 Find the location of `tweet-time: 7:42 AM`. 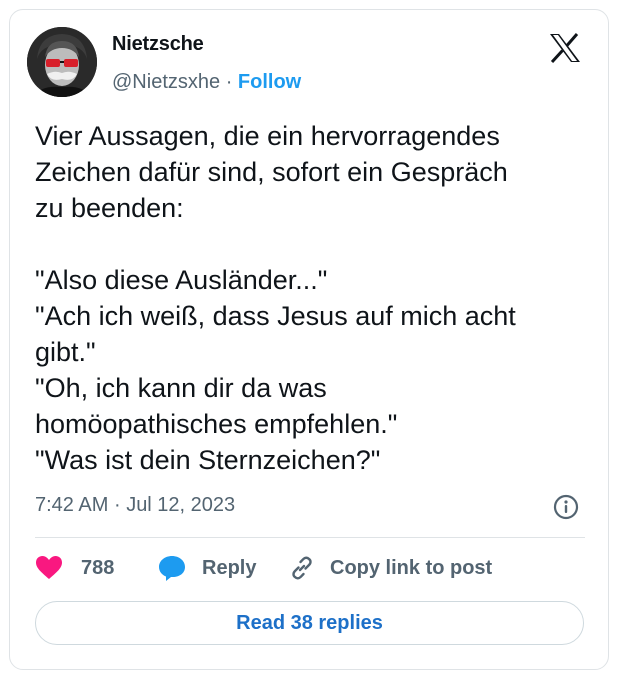

tweet-time: 7:42 AM is located at coordinates (72, 505).